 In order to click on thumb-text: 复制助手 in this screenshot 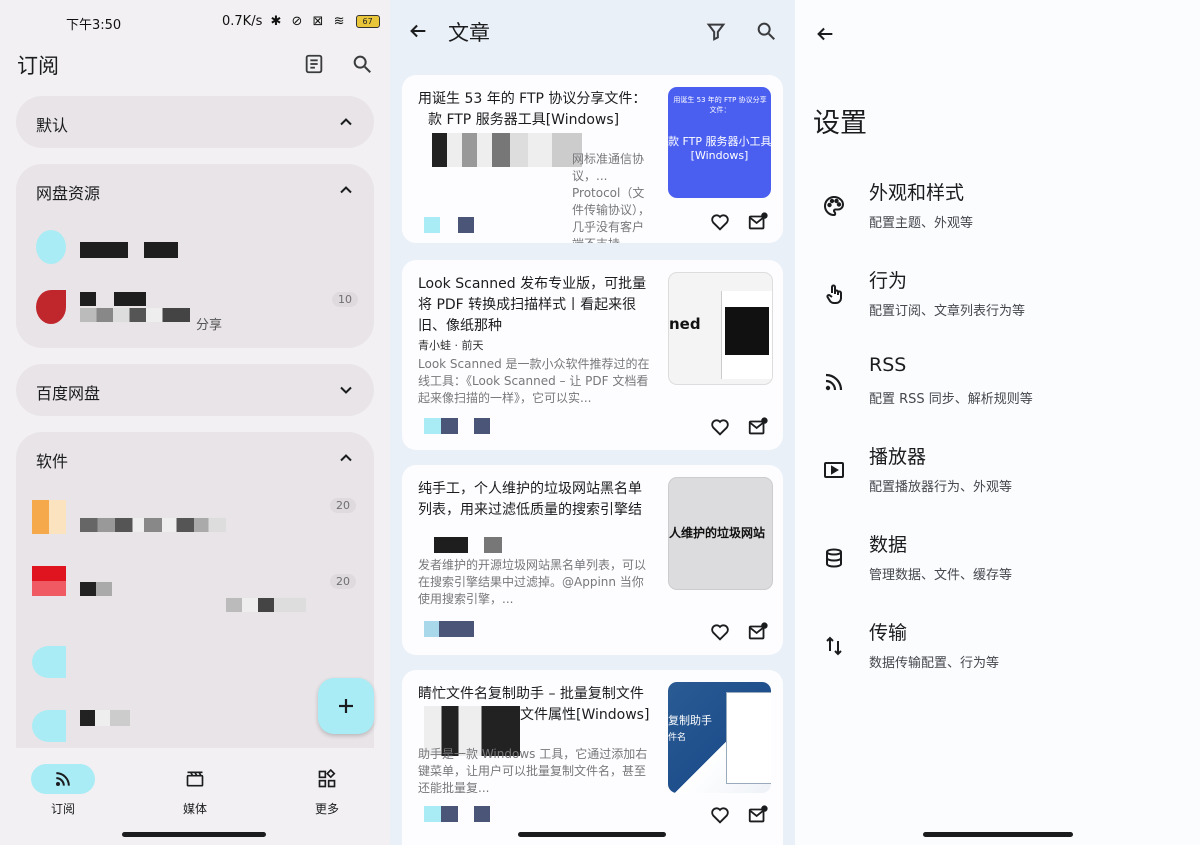, I will do `click(690, 720)`.